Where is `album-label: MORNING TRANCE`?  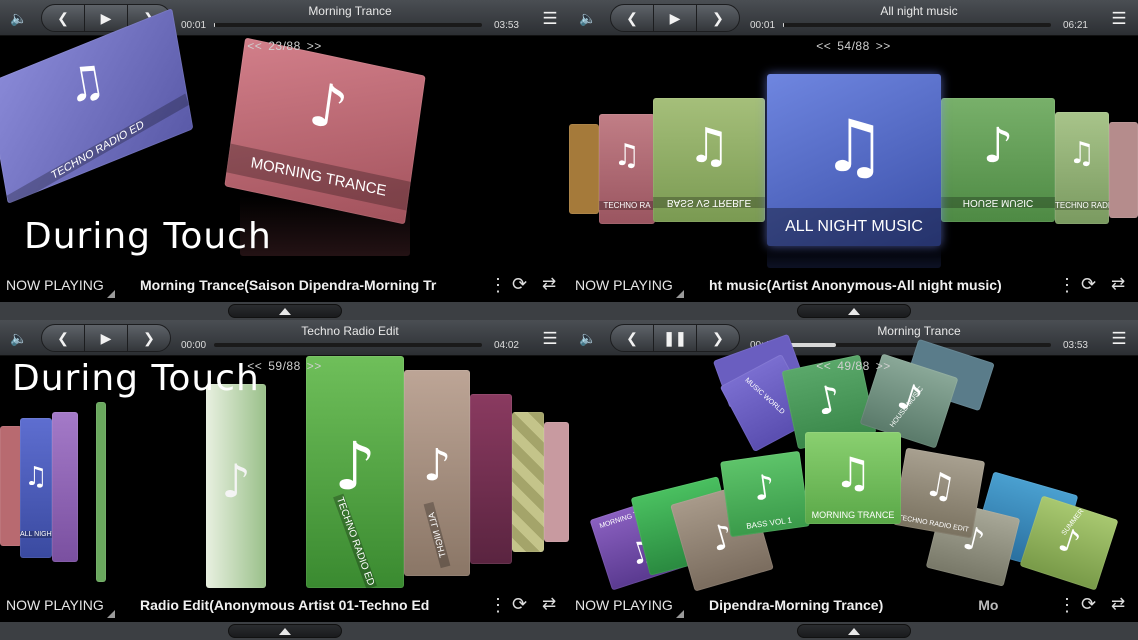 album-label: MORNING TRANCE is located at coordinates (853, 515).